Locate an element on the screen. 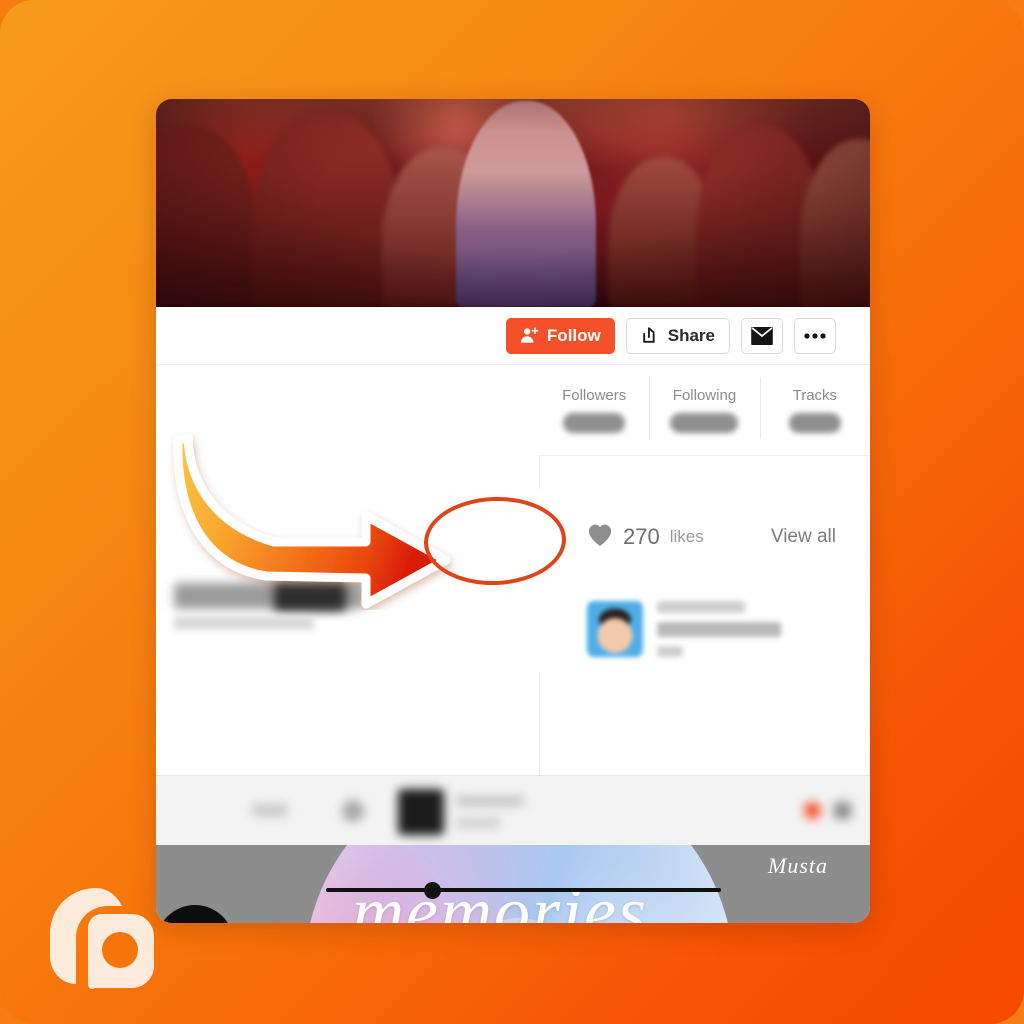  message-button is located at coordinates (762, 335).